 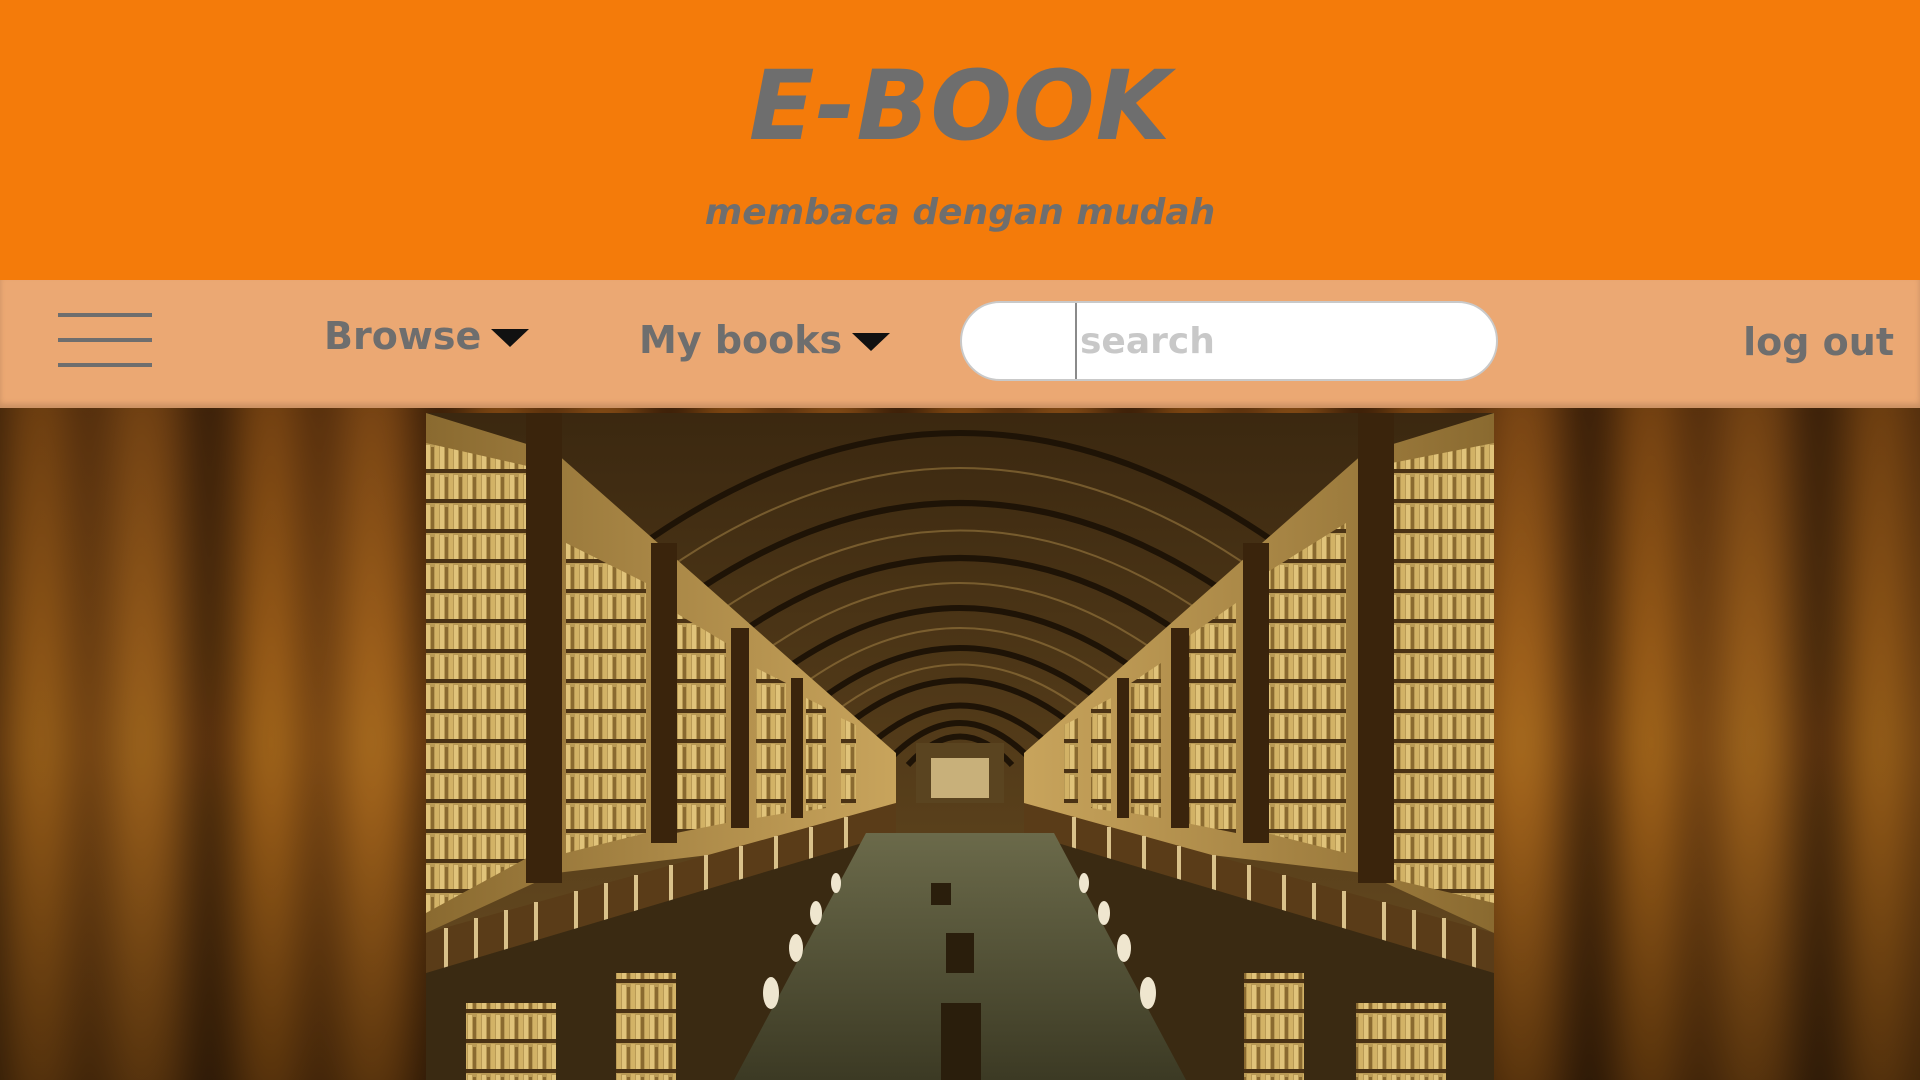 I want to click on my-books-dropdown: My books, so click(x=765, y=340).